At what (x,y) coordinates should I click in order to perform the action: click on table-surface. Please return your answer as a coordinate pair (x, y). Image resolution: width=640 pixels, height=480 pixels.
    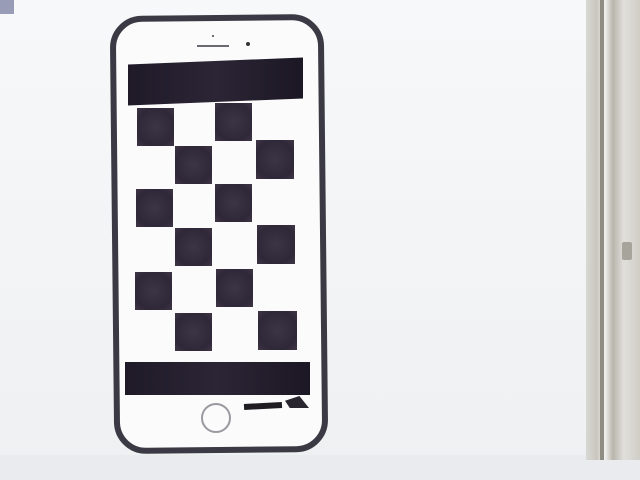
    Looking at the image, I should click on (320, 467).